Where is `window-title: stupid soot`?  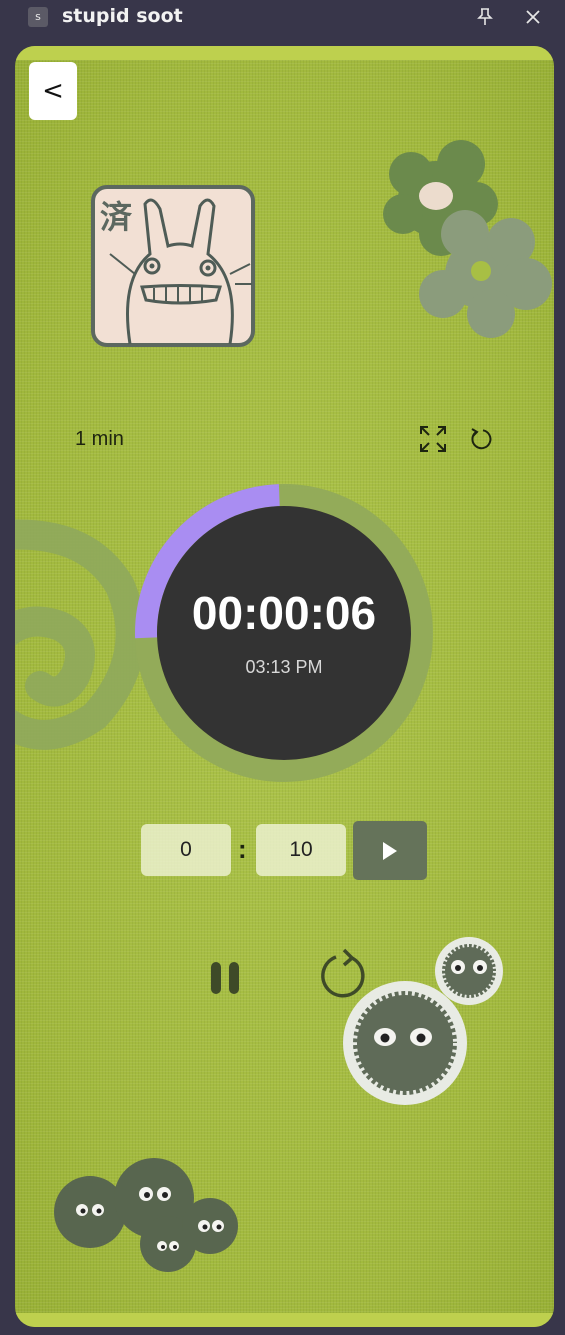
window-title: stupid soot is located at coordinates (122, 16).